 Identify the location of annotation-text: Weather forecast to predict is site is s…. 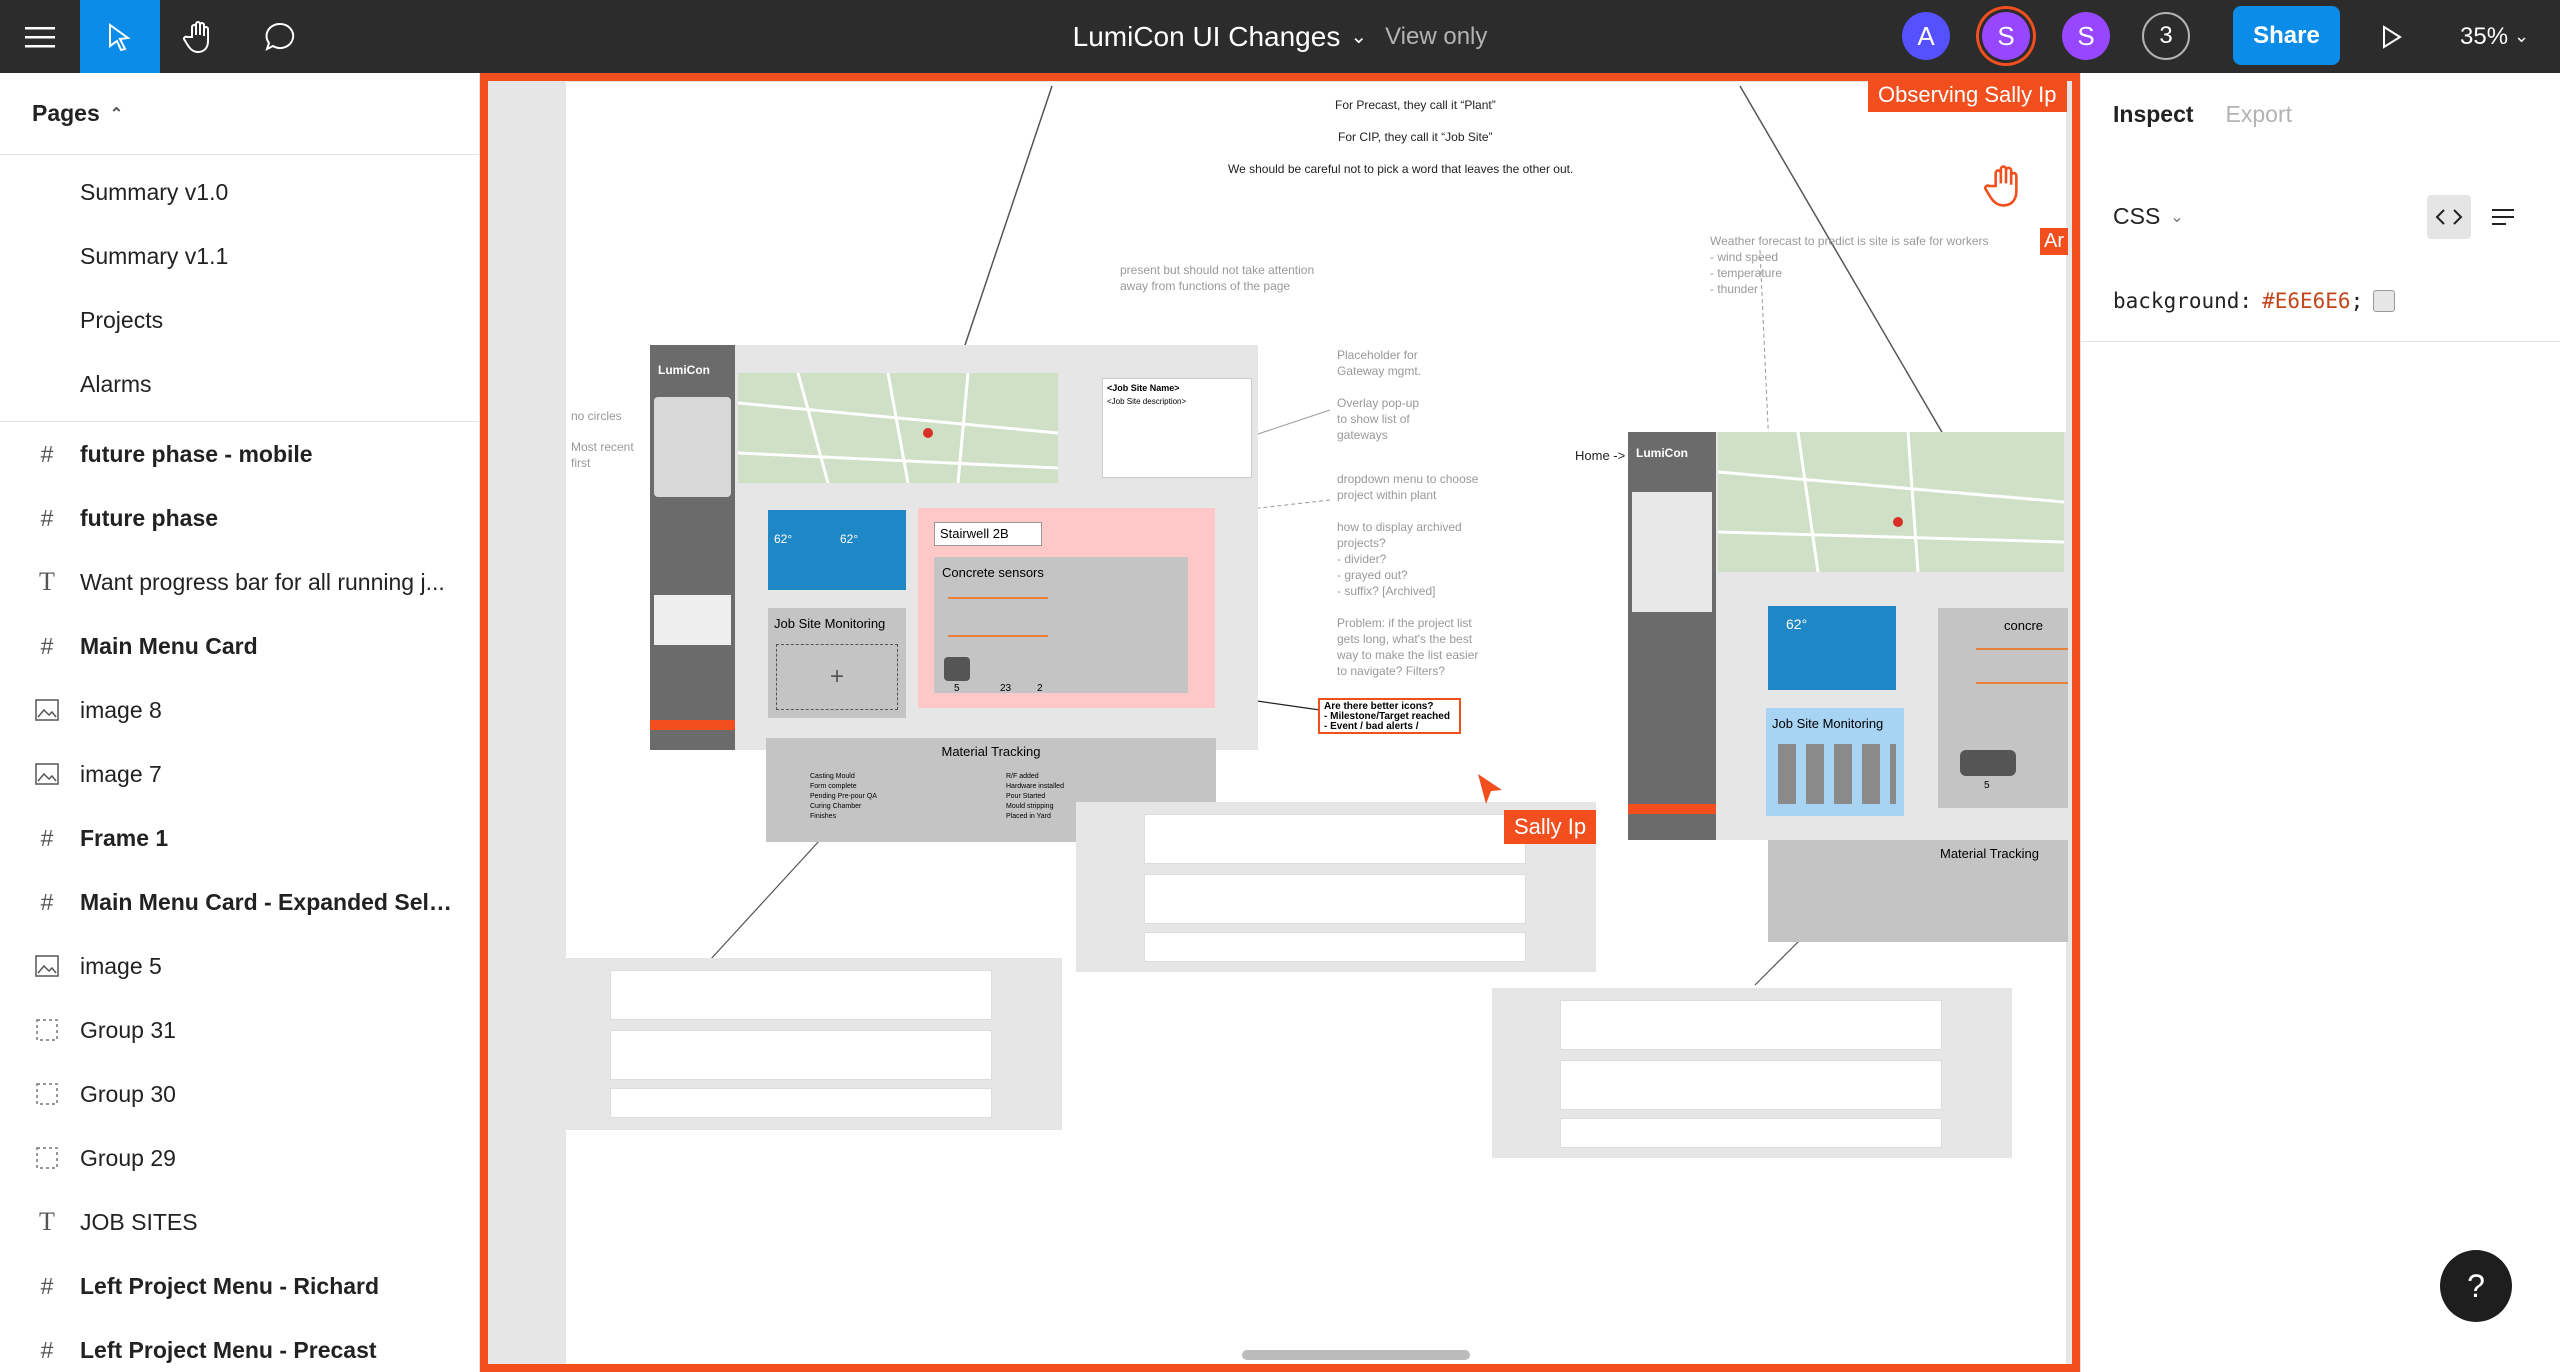
(1849, 241).